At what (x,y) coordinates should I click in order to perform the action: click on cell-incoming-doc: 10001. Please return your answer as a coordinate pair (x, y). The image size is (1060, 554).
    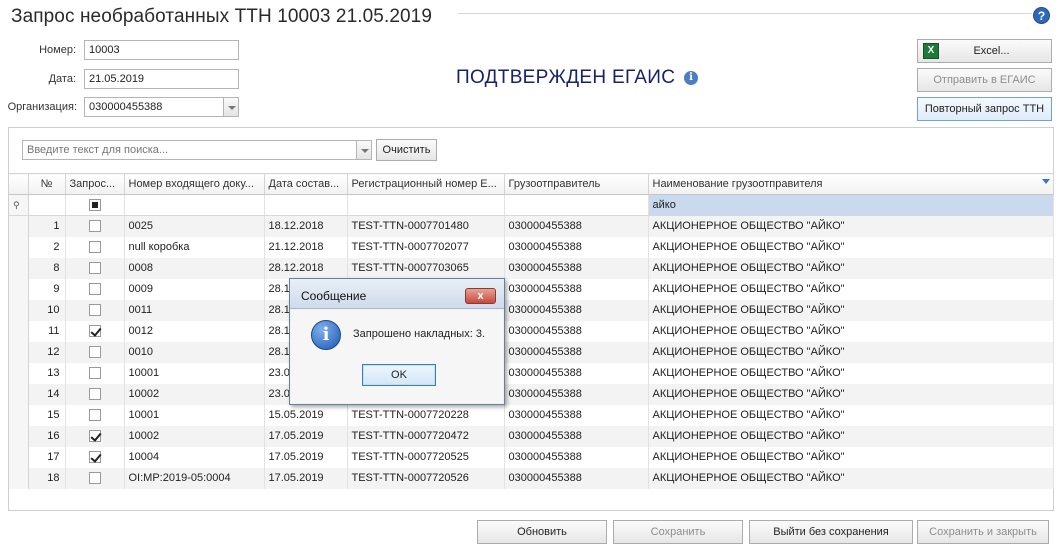
    Looking at the image, I should click on (194, 415).